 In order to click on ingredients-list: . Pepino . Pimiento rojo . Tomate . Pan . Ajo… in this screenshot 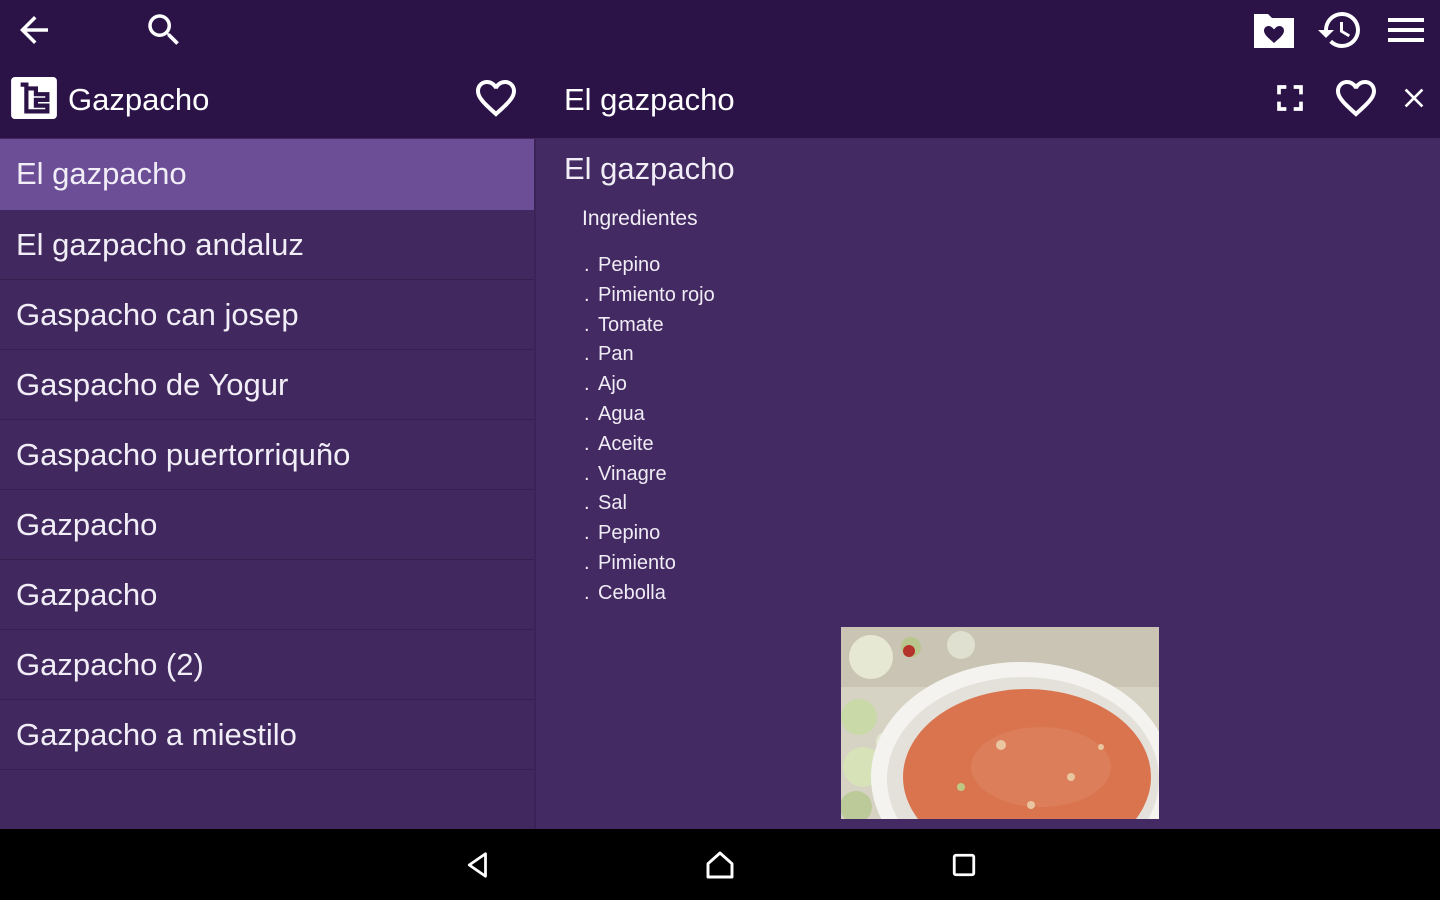, I will do `click(649, 430)`.